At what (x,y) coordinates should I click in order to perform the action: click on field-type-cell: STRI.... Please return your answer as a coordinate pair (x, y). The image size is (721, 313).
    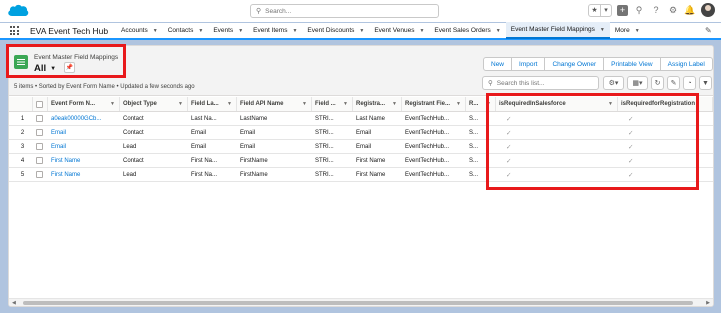
    Looking at the image, I should click on (332, 160).